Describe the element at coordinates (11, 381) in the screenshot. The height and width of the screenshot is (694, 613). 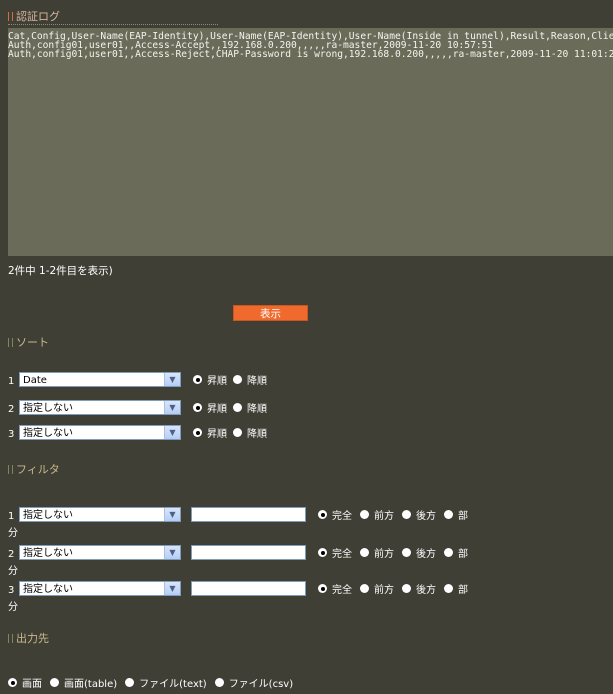
I see `sort-row-number: 1` at that location.